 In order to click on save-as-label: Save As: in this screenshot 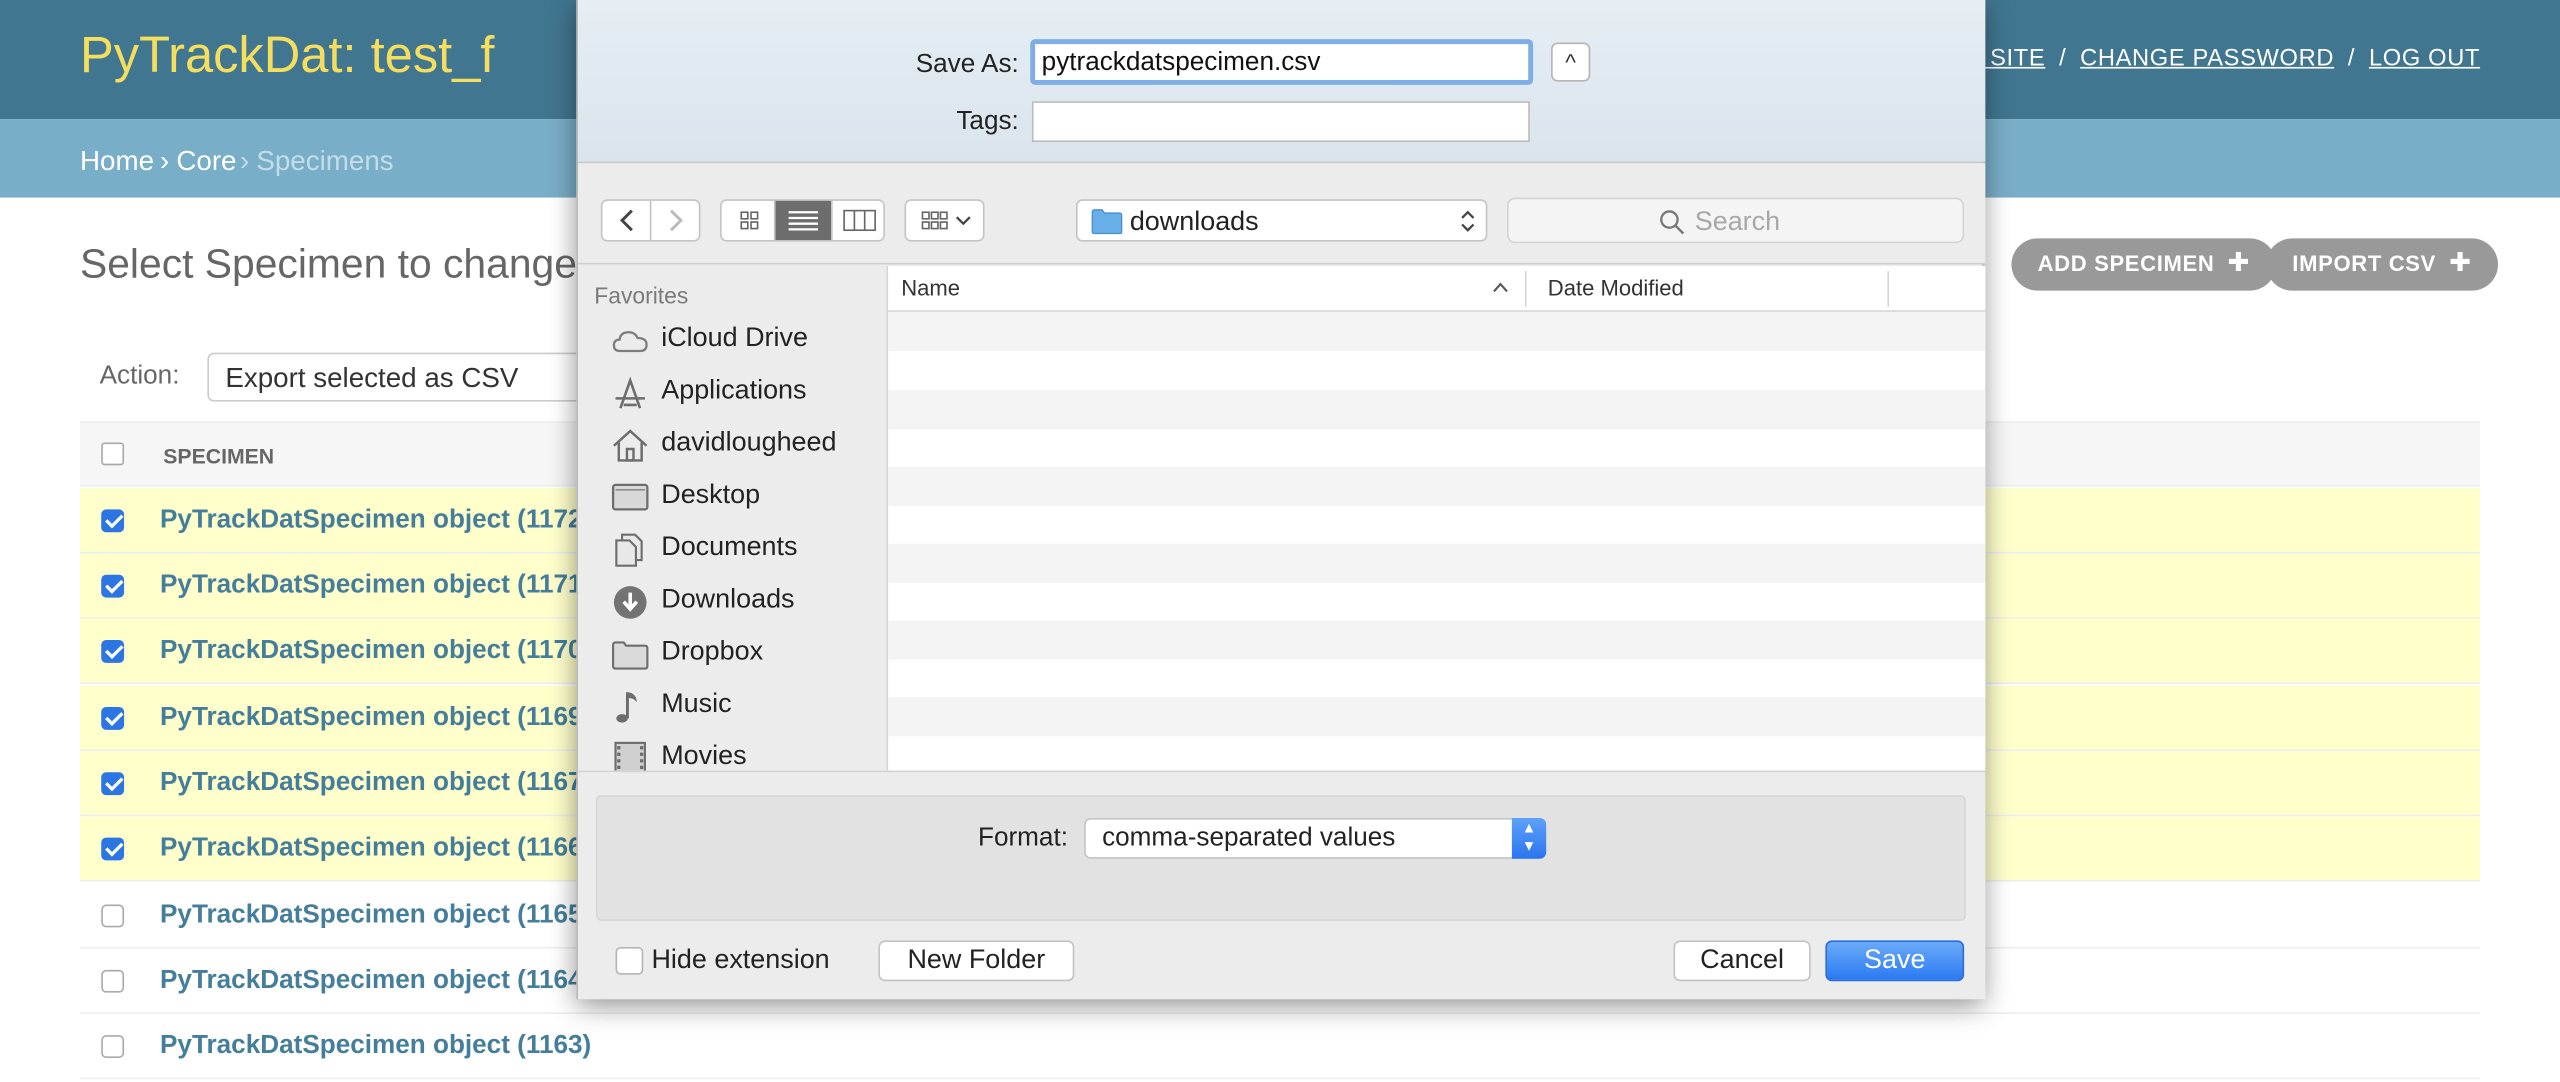, I will do `click(967, 64)`.